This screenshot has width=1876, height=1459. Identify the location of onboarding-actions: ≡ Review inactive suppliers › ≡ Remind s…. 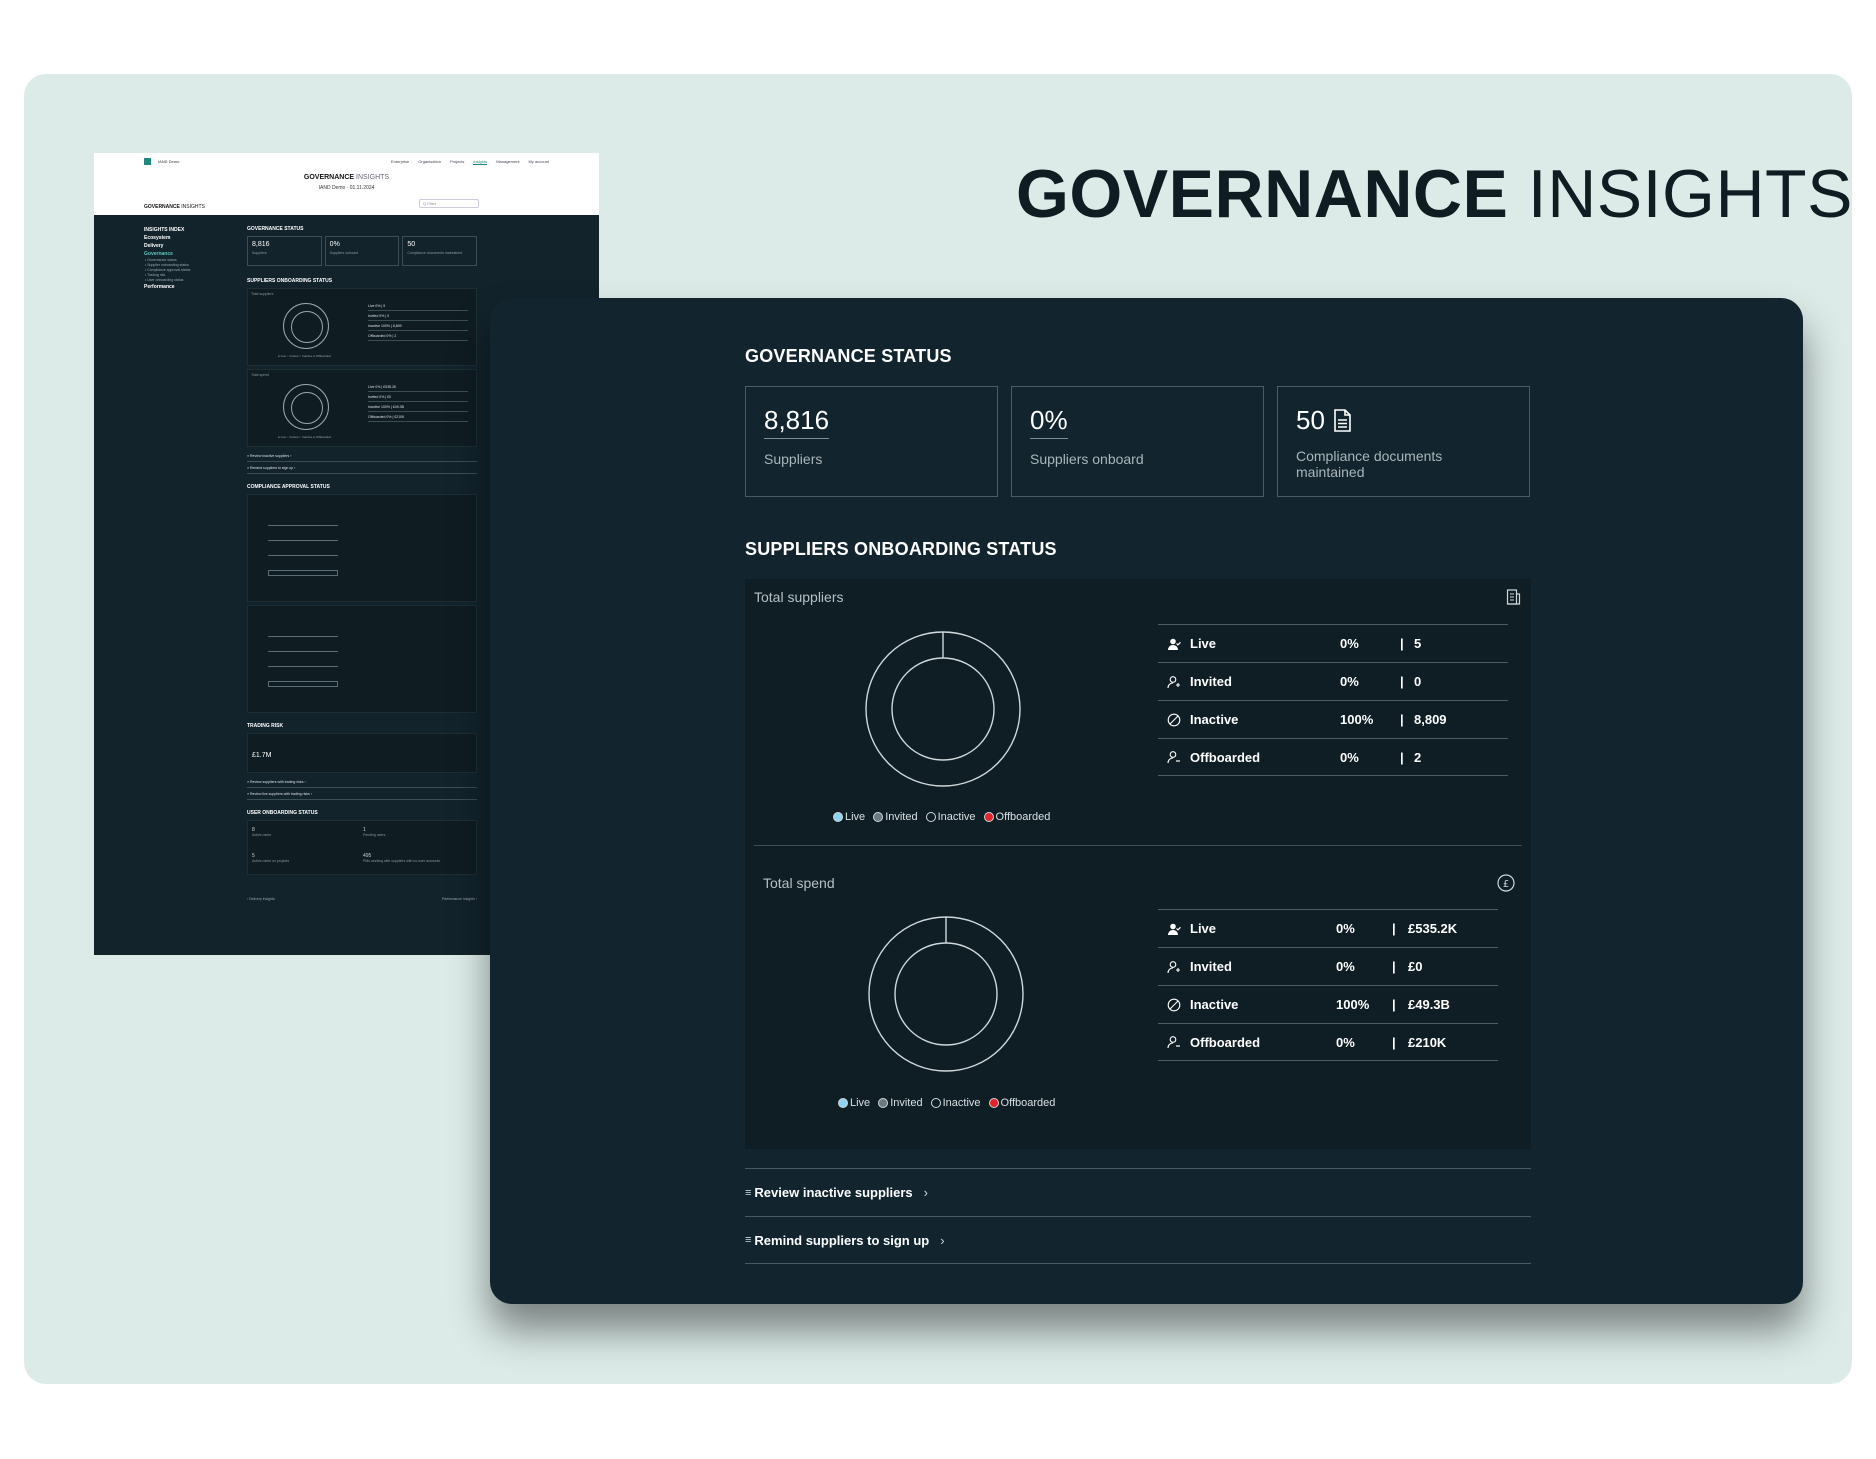
(1138, 1216).